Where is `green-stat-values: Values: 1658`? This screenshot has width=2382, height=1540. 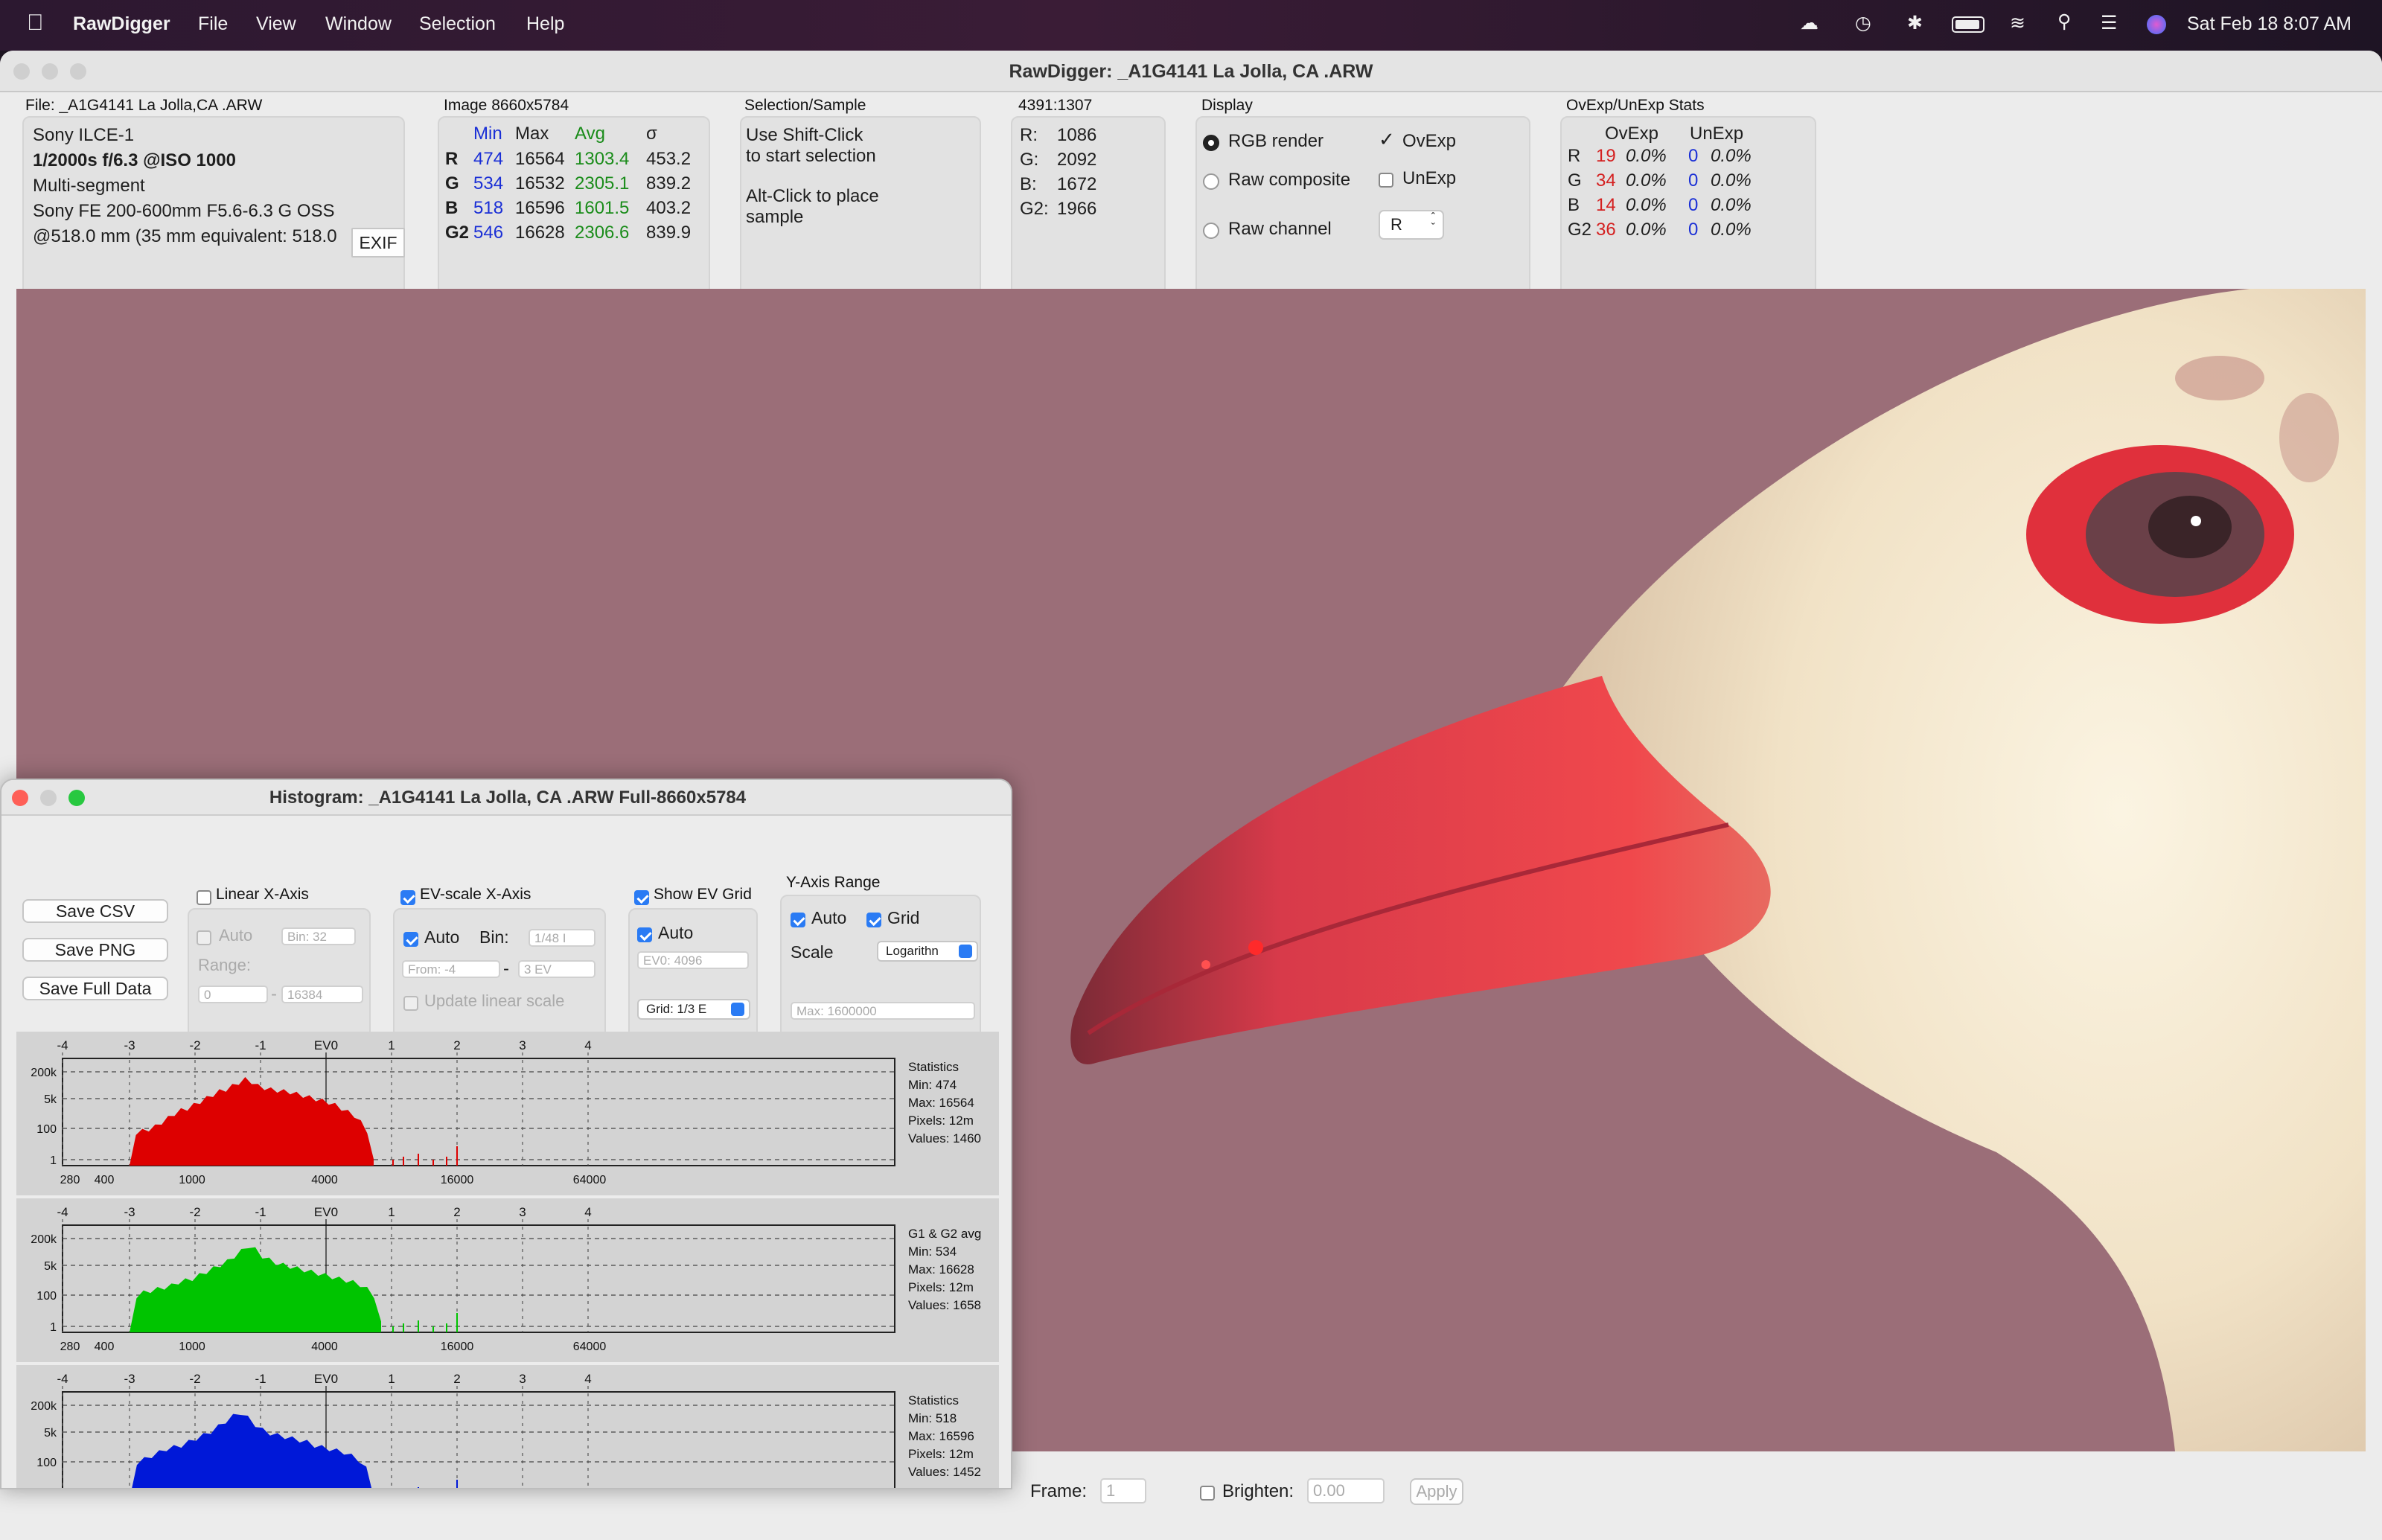 green-stat-values: Values: 1658 is located at coordinates (944, 1305).